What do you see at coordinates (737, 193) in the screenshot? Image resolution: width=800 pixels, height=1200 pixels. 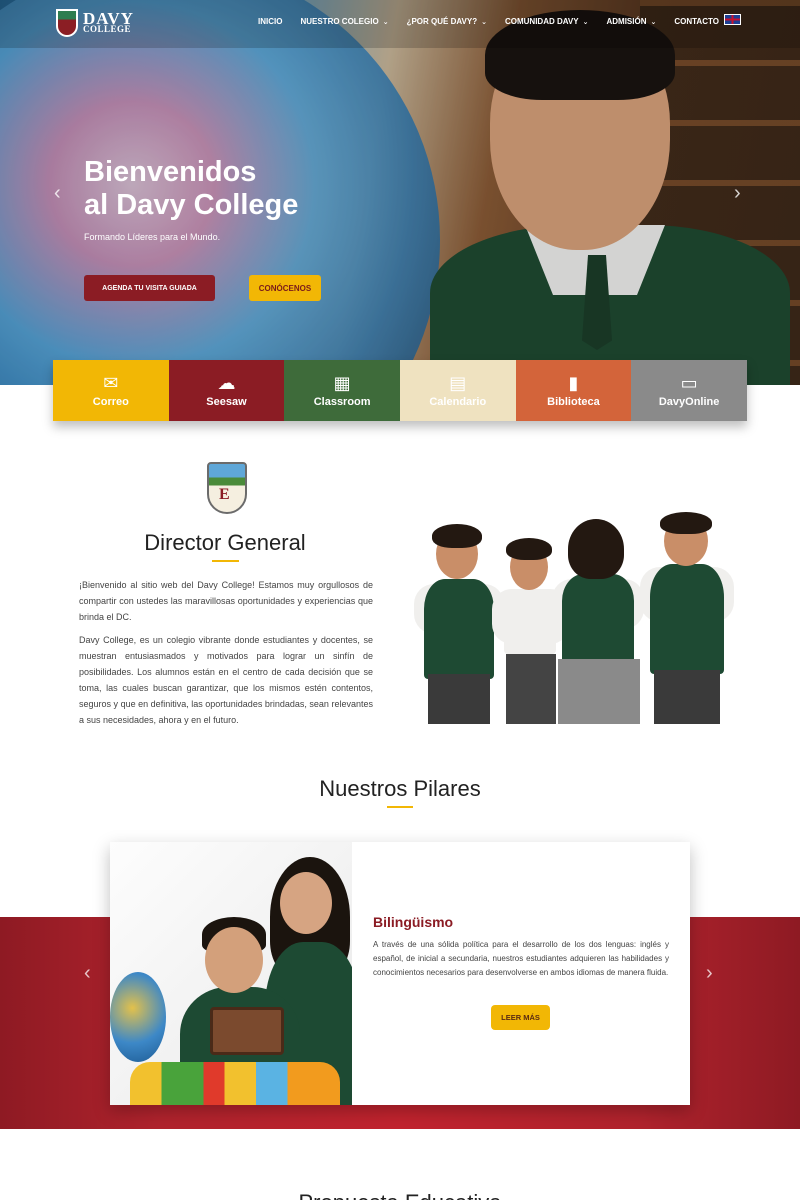 I see `slider-next-icon: ›` at bounding box center [737, 193].